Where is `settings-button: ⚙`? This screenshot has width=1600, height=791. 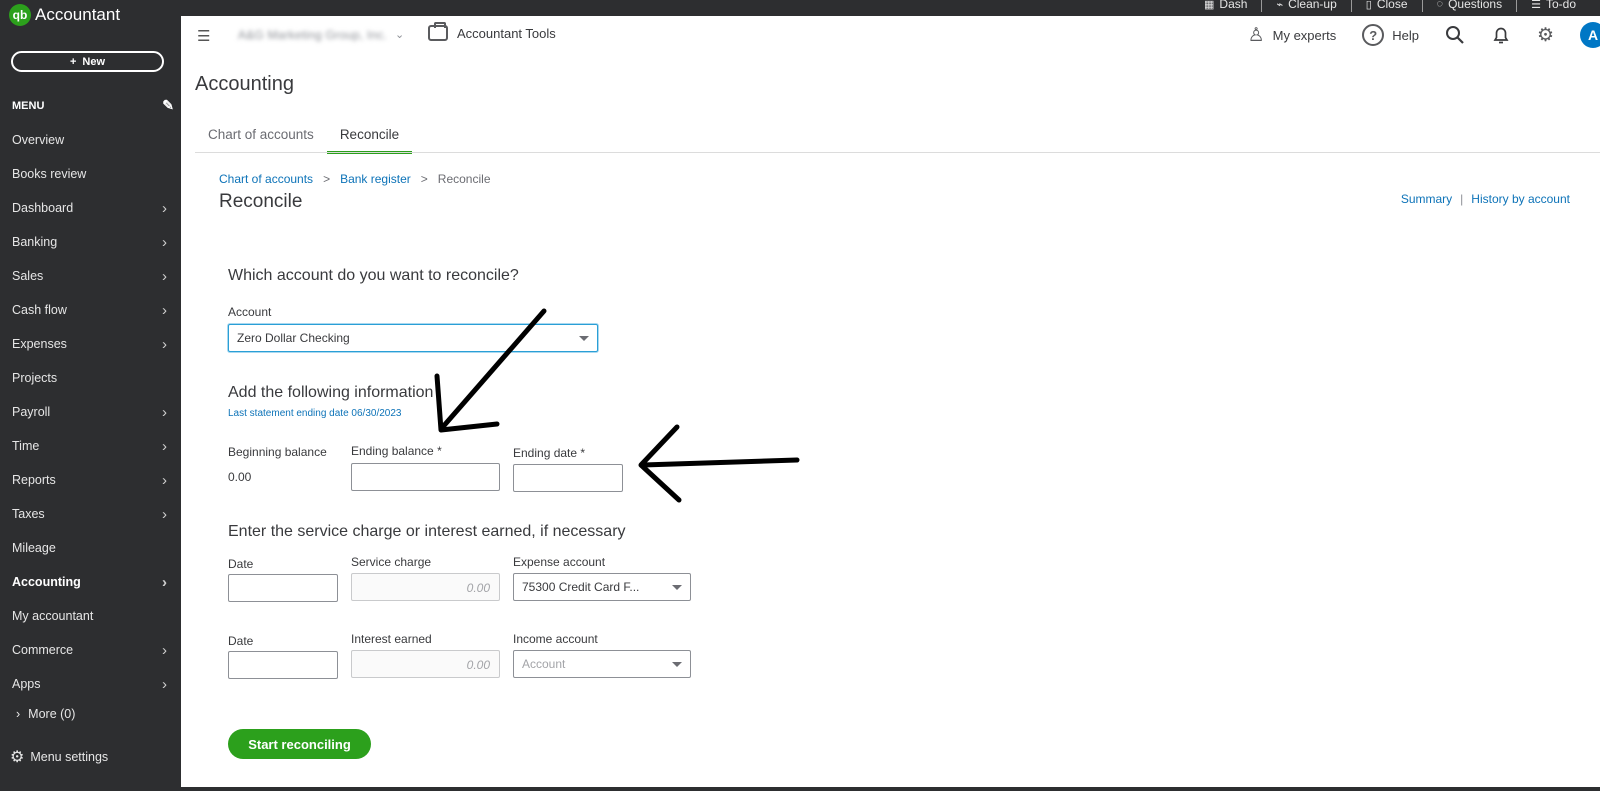 settings-button: ⚙ is located at coordinates (1545, 35).